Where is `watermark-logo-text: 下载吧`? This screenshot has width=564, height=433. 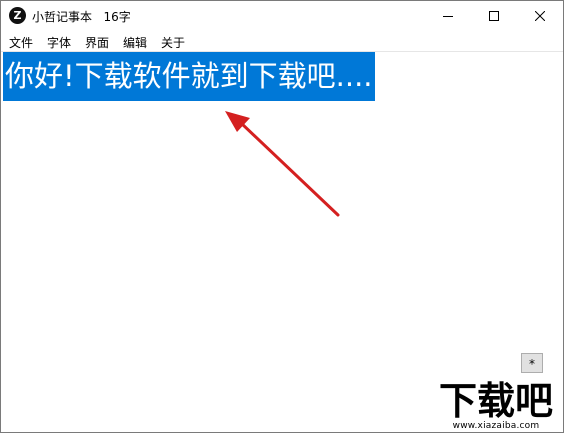 watermark-logo-text: 下载吧 is located at coordinates (496, 400).